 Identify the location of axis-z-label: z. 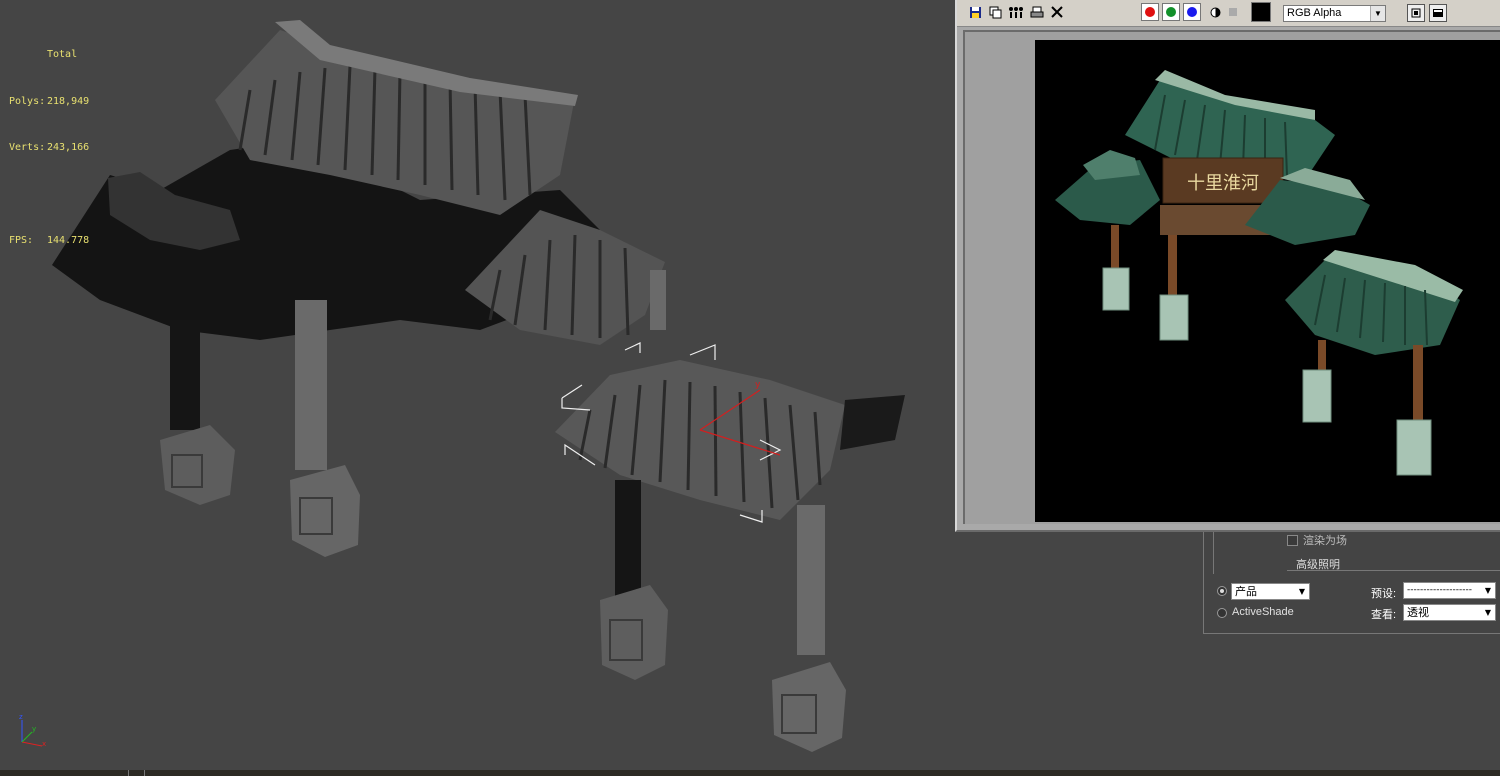
(21, 717).